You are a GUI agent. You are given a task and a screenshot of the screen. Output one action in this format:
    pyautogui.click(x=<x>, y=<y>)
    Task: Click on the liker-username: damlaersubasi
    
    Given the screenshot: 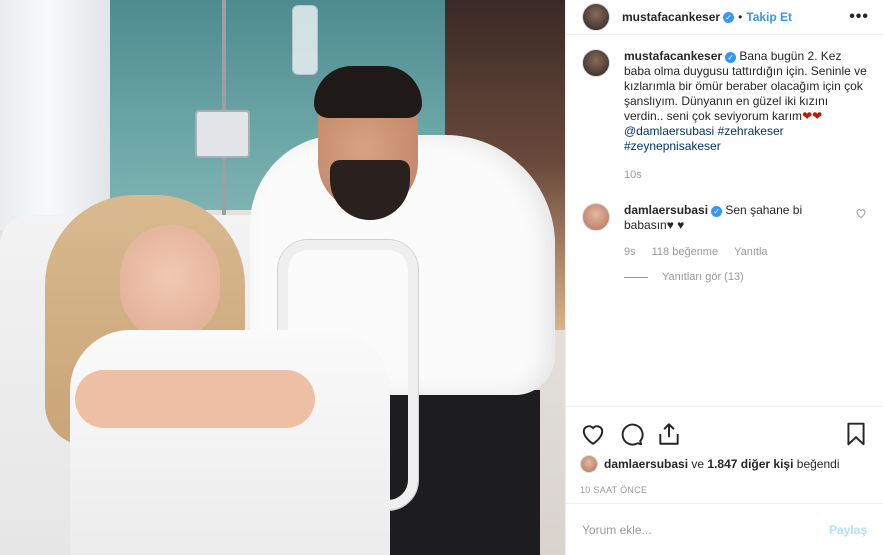 What is the action you would take?
    pyautogui.click(x=646, y=464)
    